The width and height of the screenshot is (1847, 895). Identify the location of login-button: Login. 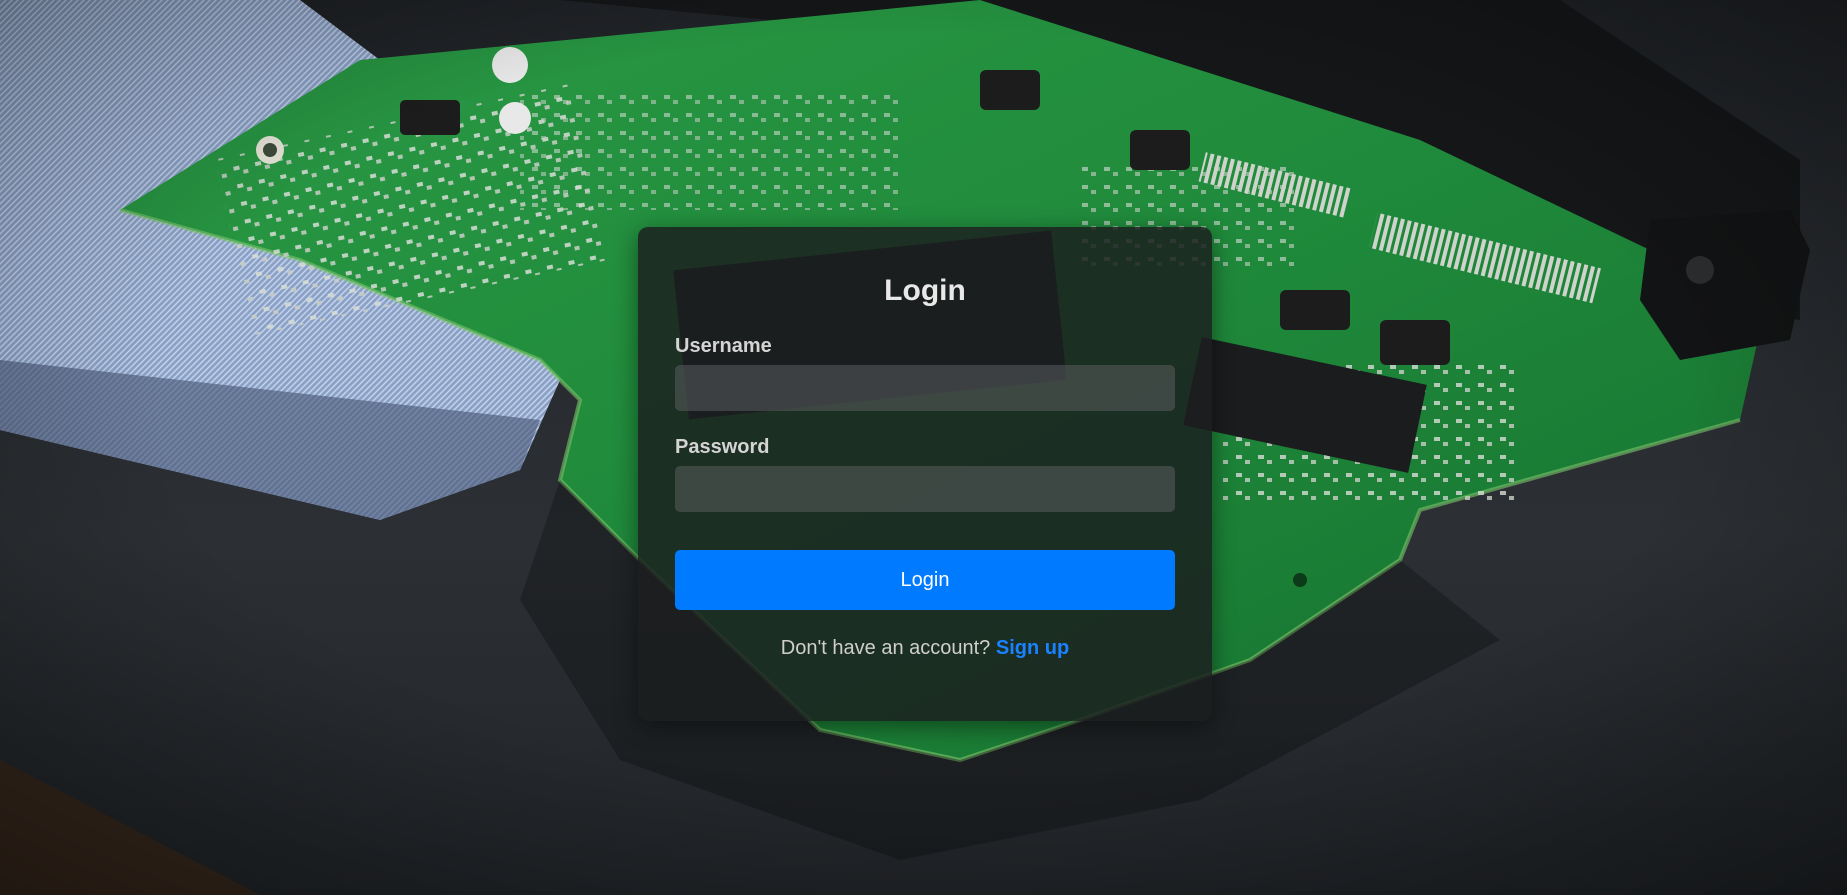
(925, 580).